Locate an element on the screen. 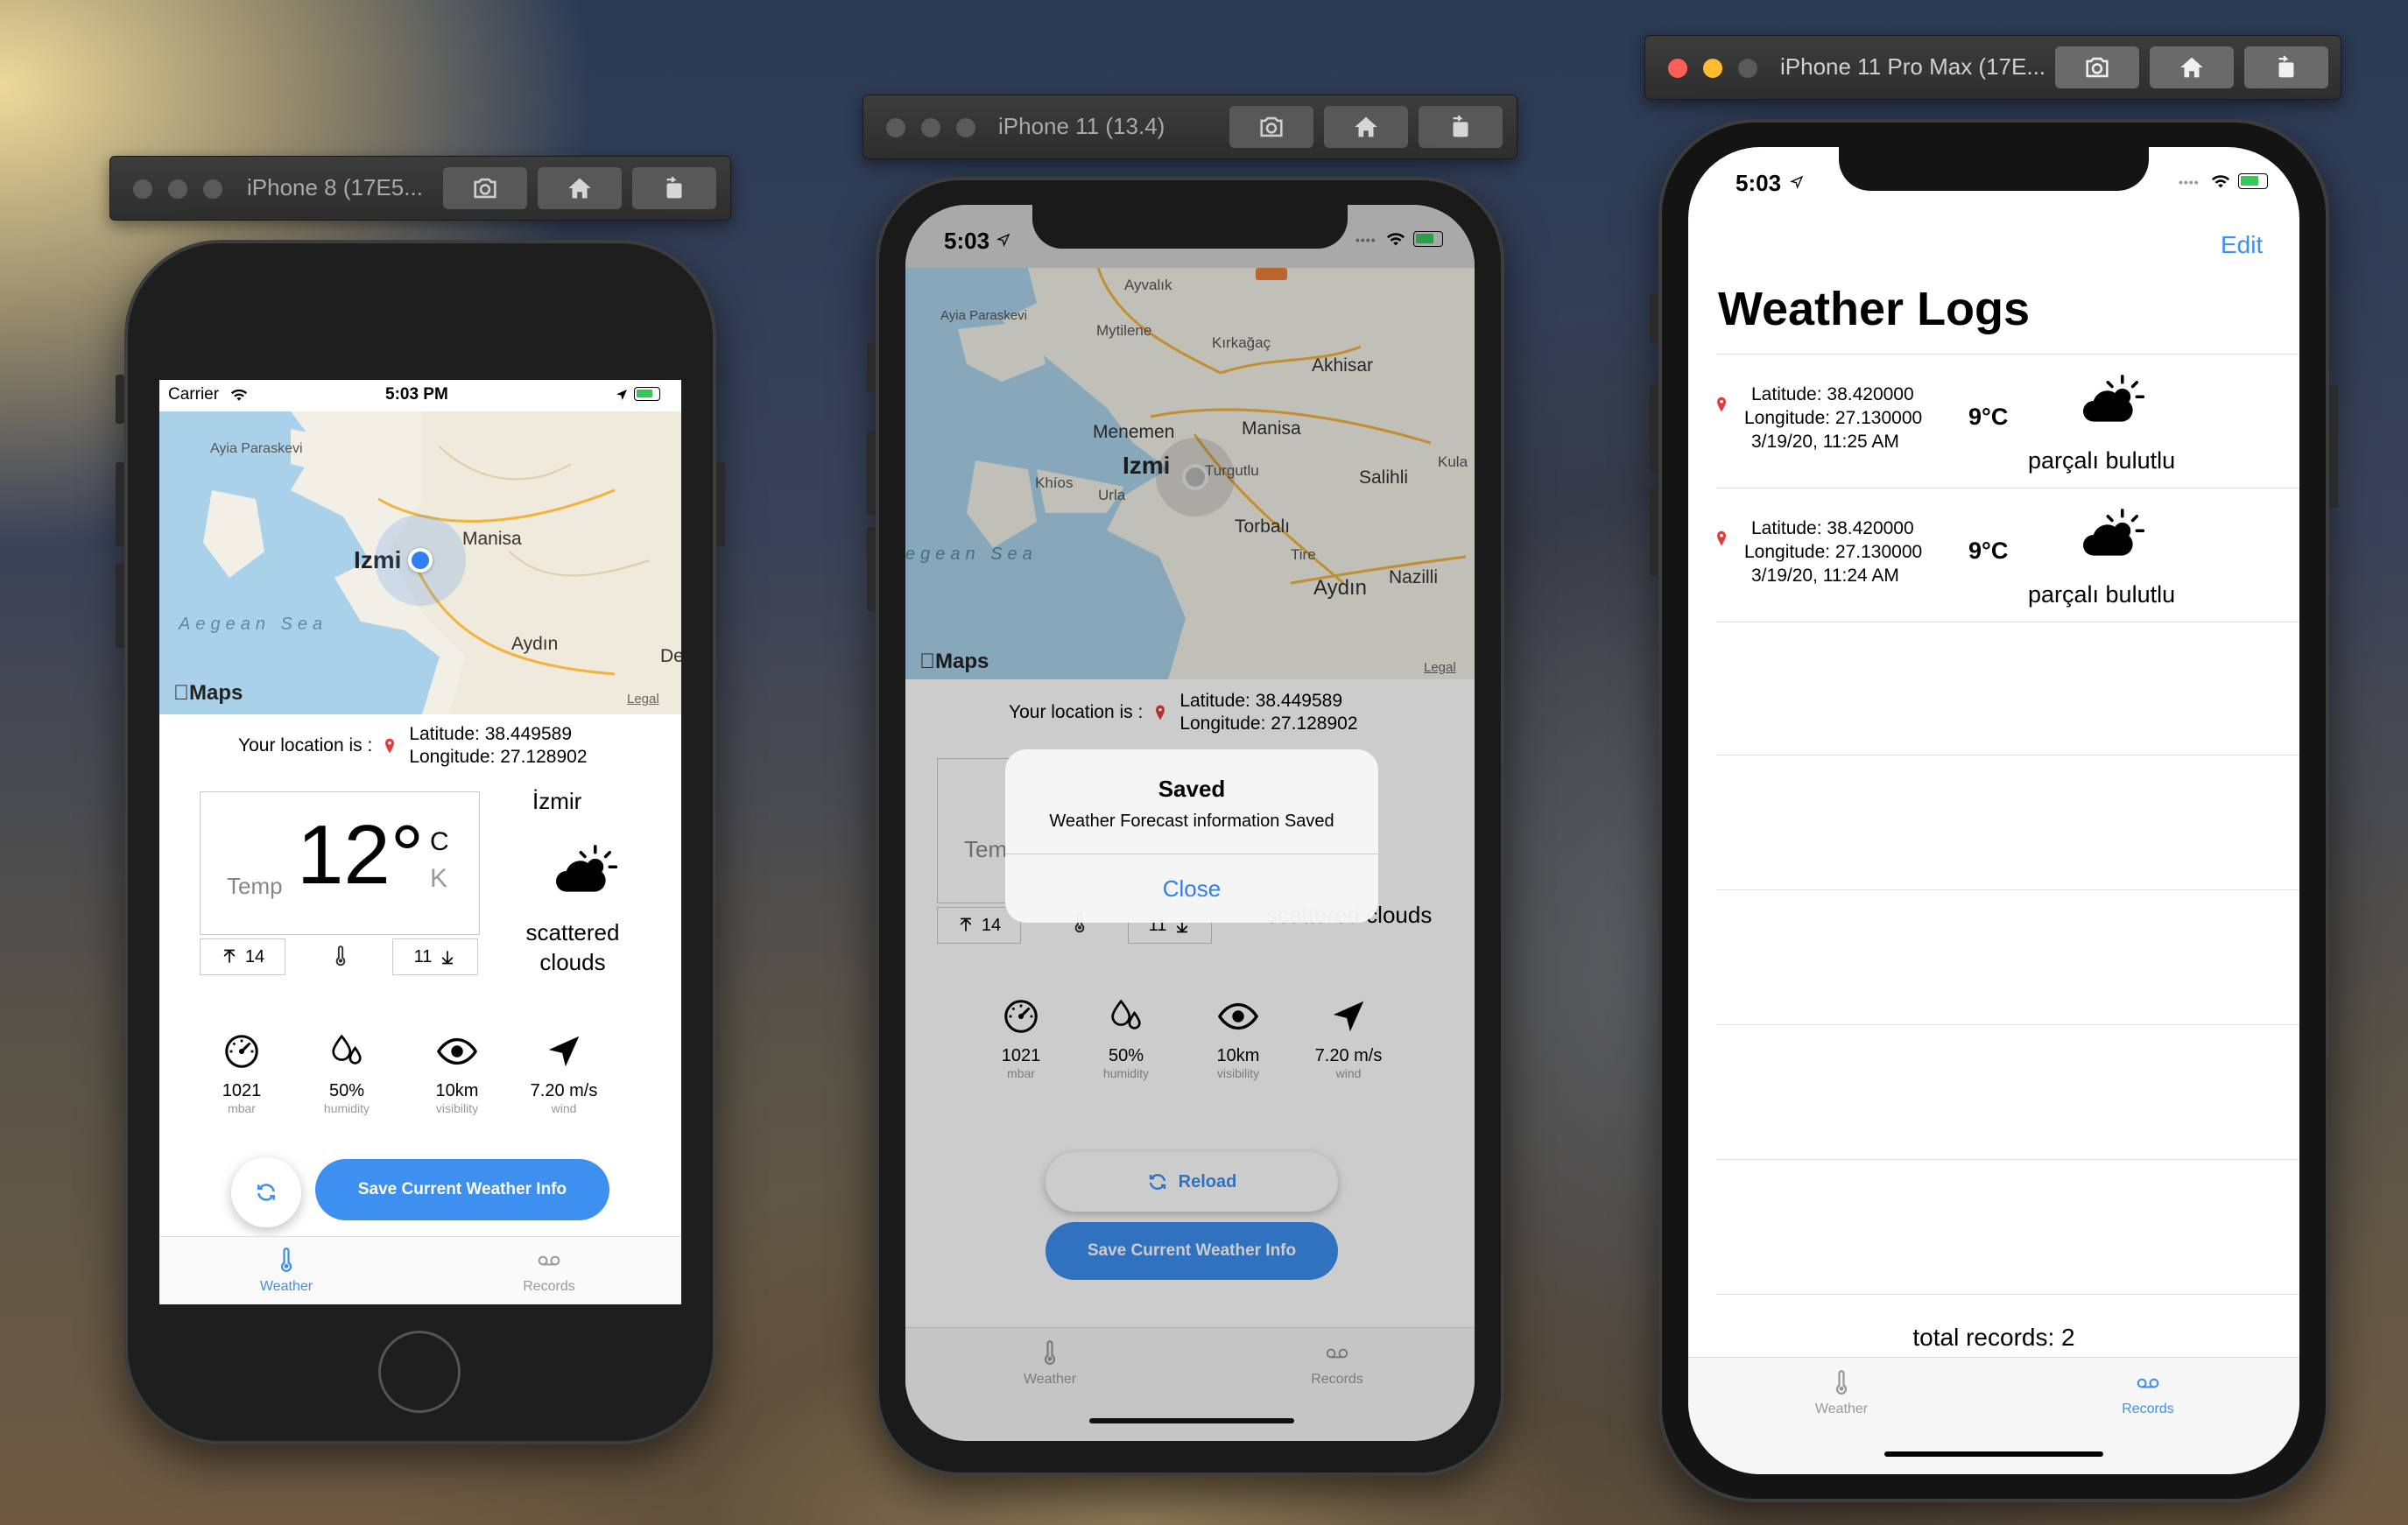 The width and height of the screenshot is (2408, 1525). pressure-gauge-icon is located at coordinates (241, 1051).